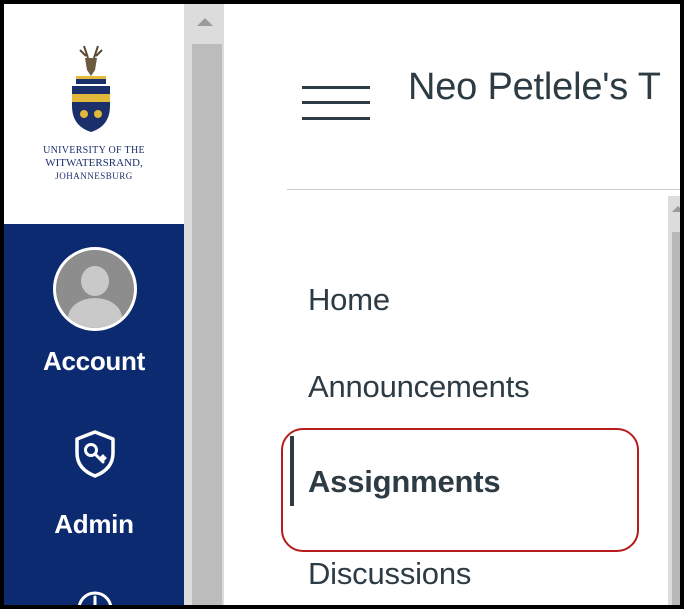 This screenshot has height=609, width=684. What do you see at coordinates (419, 387) in the screenshot?
I see `course-nav-announcements: Announcements` at bounding box center [419, 387].